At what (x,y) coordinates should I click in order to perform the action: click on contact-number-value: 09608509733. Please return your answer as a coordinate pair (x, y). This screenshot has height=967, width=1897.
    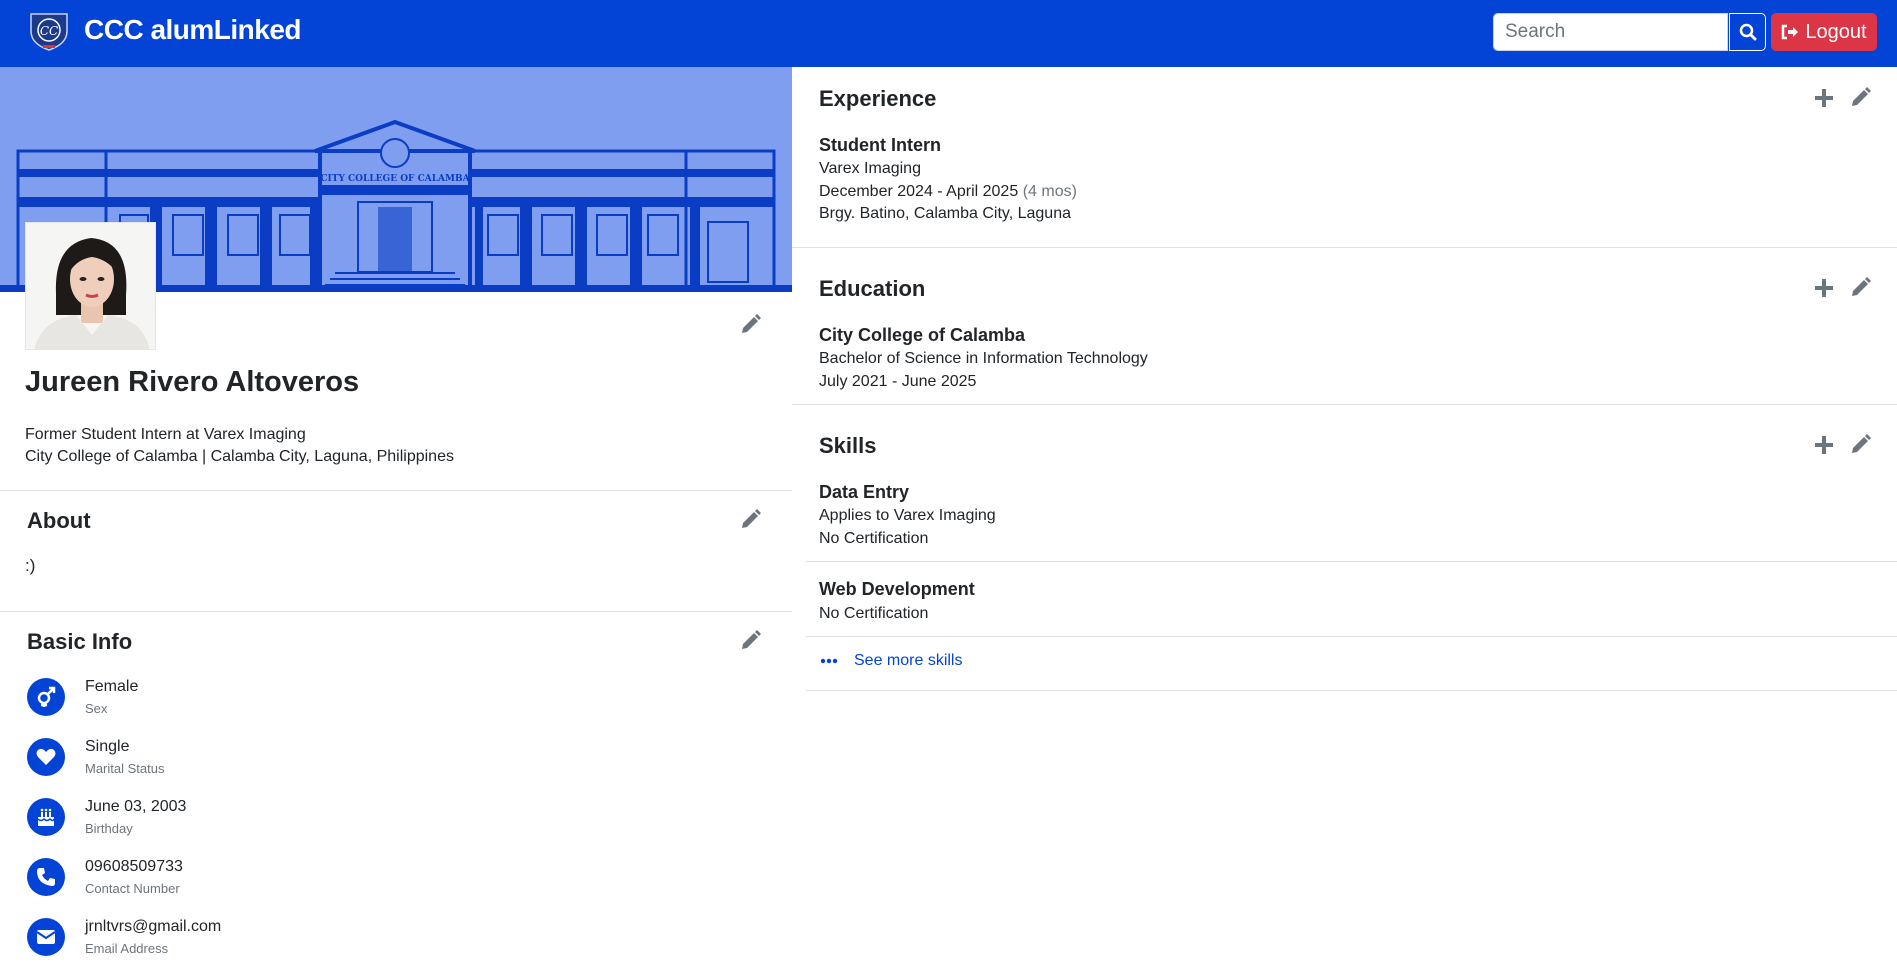
    Looking at the image, I should click on (134, 866).